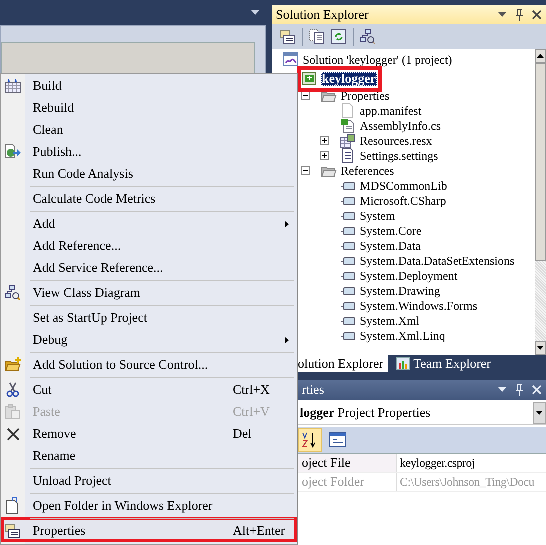 The image size is (546, 545). Describe the element at coordinates (310, 78) in the screenshot. I see `project-icon` at that location.